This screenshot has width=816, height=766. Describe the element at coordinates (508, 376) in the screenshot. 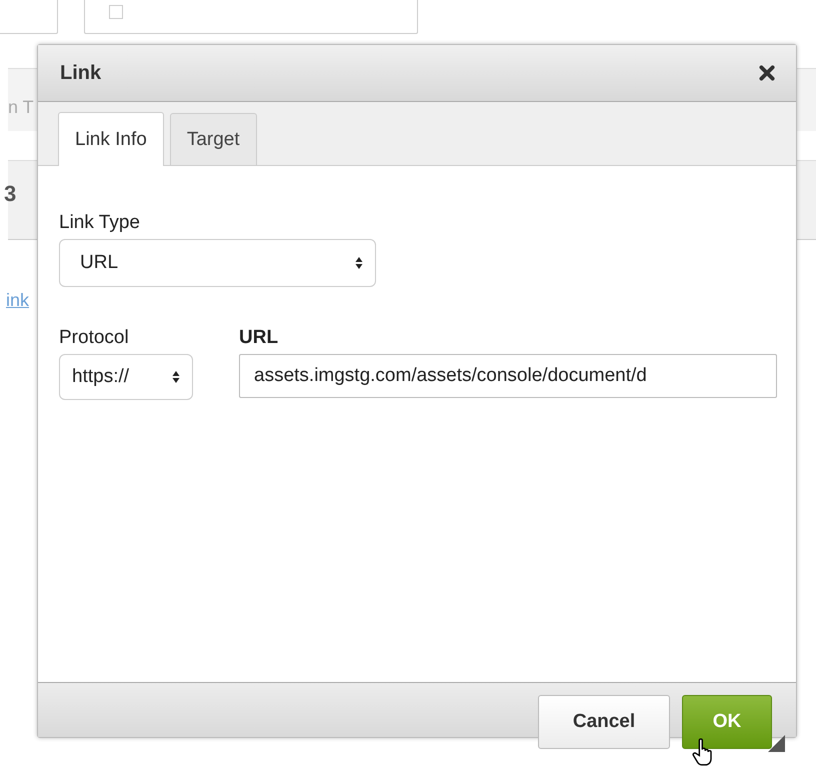

I see `url-input-field: assets.imgstg.com/assets/console/document/d` at that location.